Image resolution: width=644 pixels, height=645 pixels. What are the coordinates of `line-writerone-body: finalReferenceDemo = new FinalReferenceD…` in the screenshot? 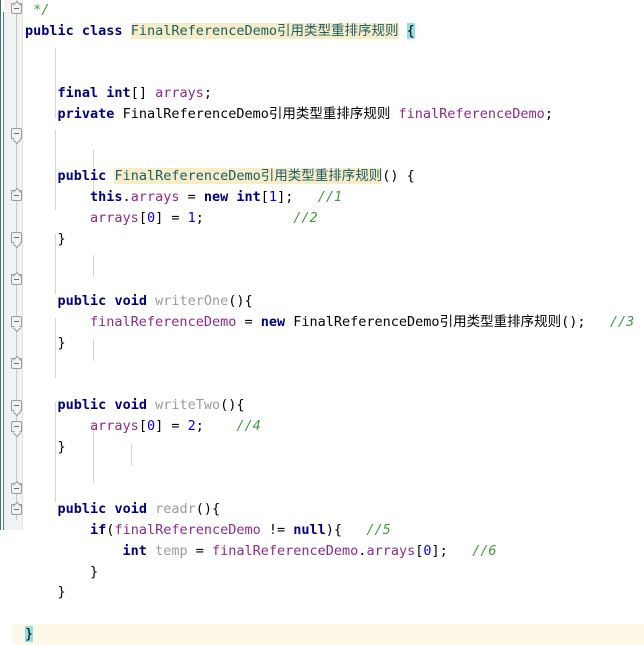 It's located at (333, 322).